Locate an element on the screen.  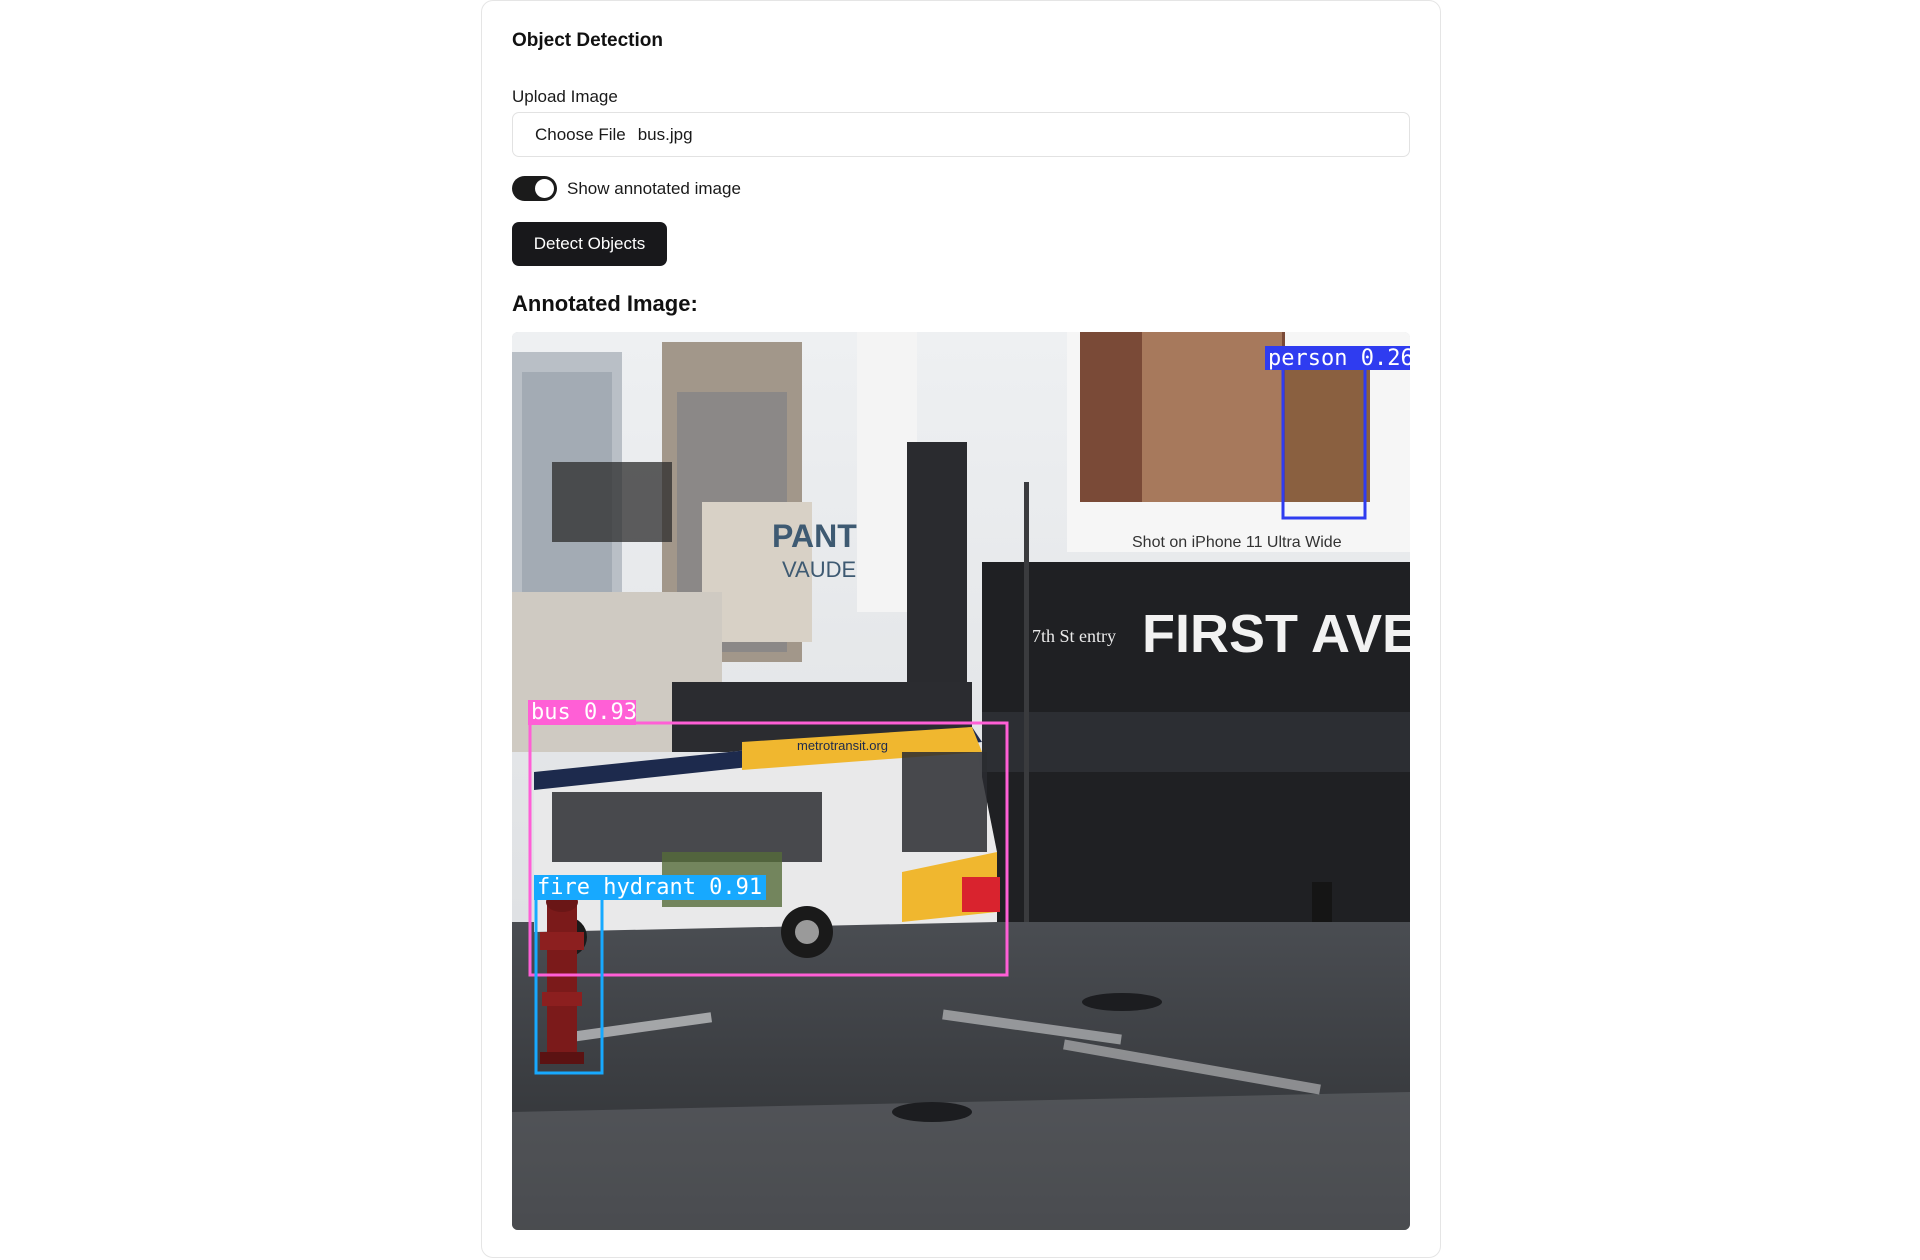
first-avenue-sign: FIRST AVENUE is located at coordinates (1276, 634).